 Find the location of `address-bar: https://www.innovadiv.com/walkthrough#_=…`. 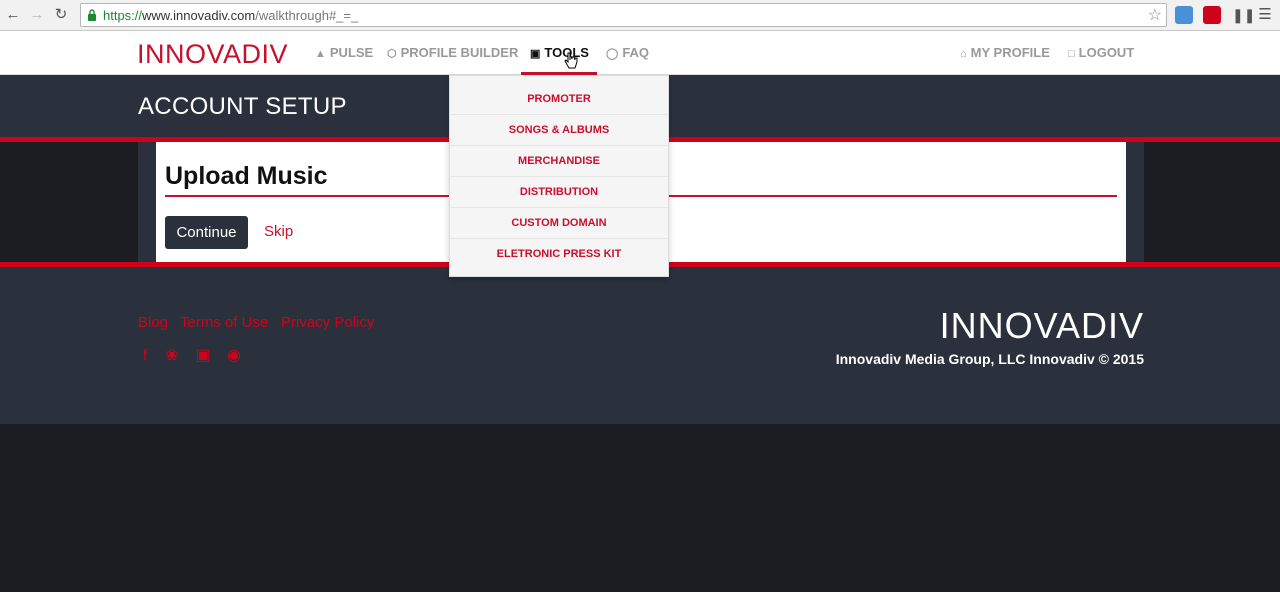

address-bar: https://www.innovadiv.com/walkthrough#_=… is located at coordinates (623, 15).